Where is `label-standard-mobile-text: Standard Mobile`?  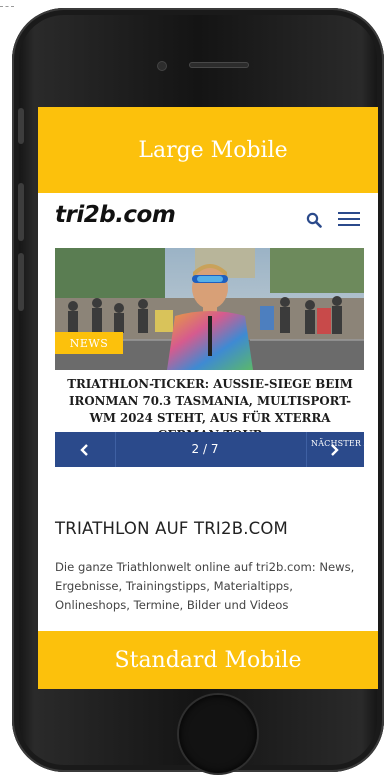
label-standard-mobile-text: Standard Mobile is located at coordinates (208, 660).